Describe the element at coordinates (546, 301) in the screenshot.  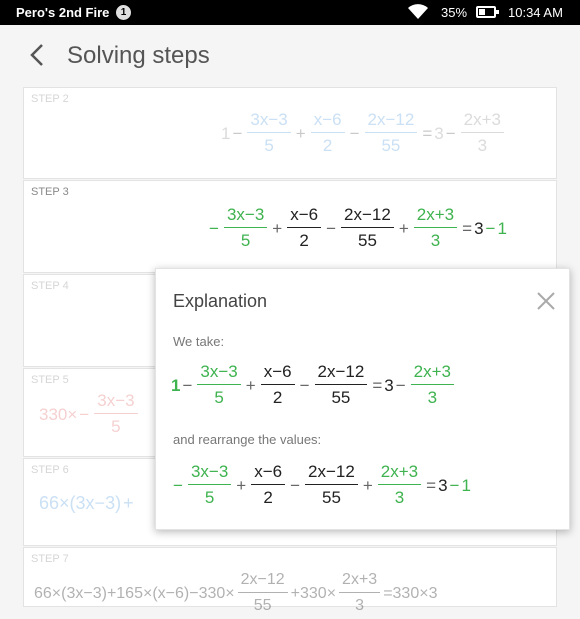
I see `close-icon` at that location.